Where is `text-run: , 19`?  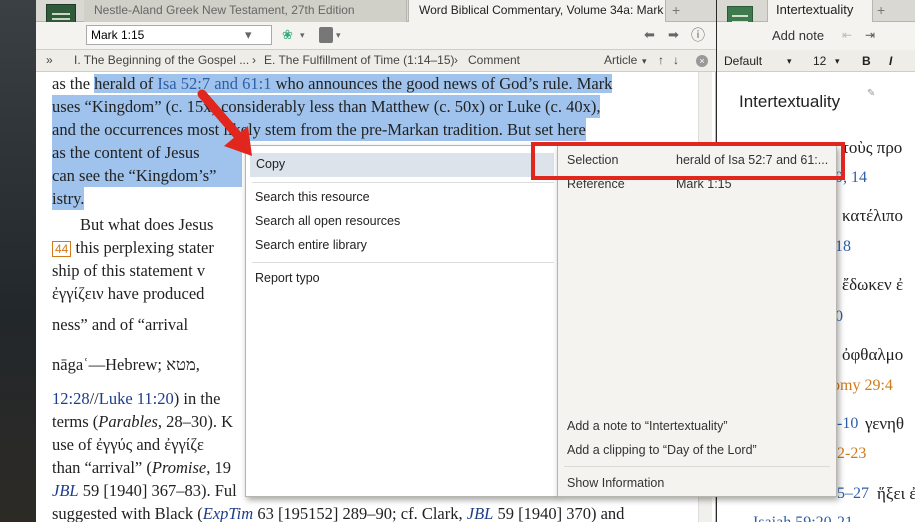
text-run: , 19 is located at coordinates (218, 467).